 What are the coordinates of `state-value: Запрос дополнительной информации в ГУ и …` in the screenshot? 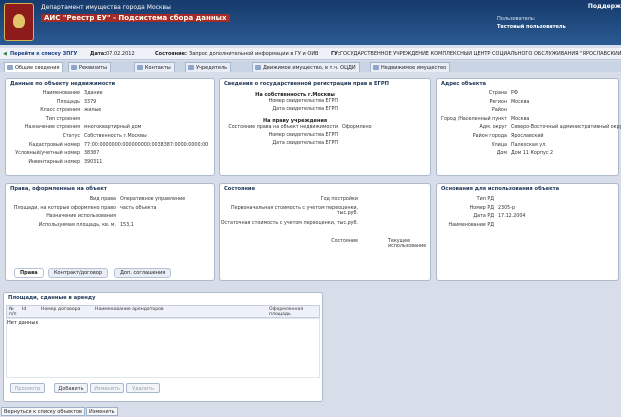 It's located at (254, 54).